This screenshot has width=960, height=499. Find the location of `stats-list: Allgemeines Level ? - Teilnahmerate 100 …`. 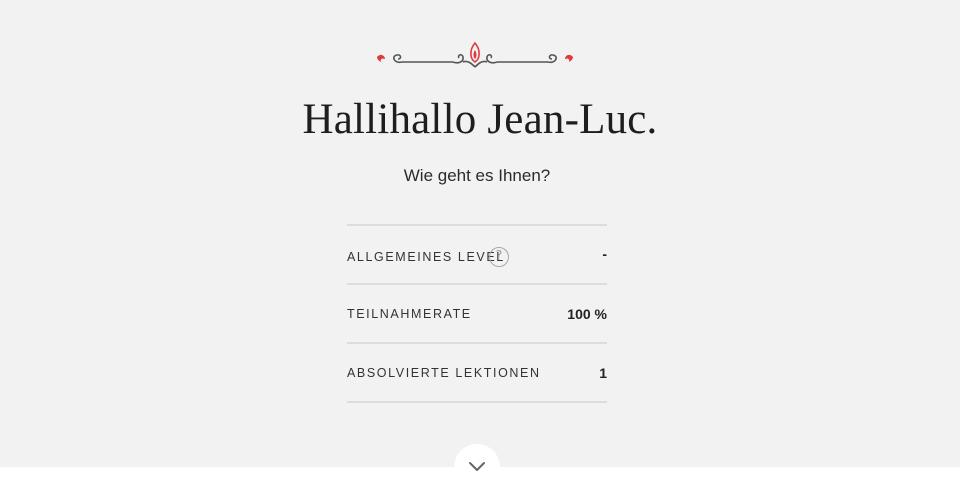

stats-list: Allgemeines Level ? - Teilnahmerate 100 … is located at coordinates (477, 313).